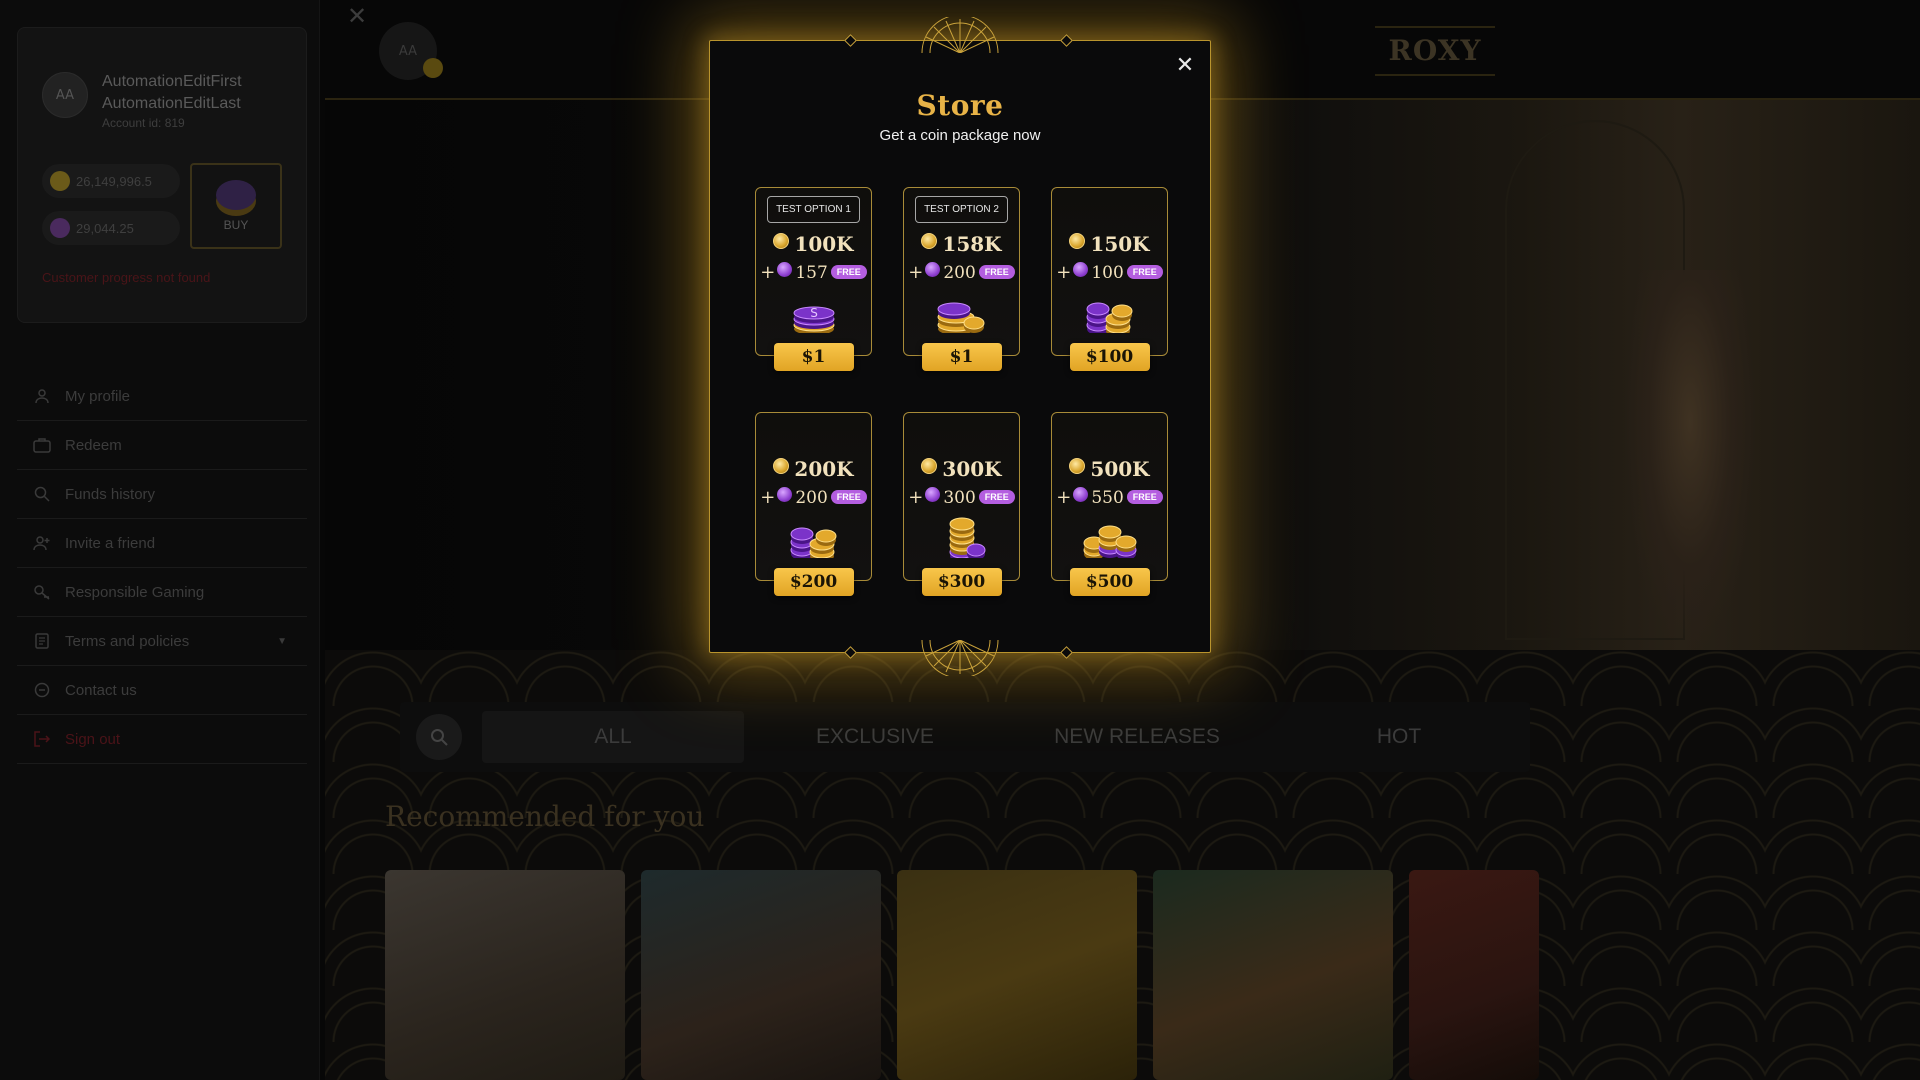 This screenshot has width=1920, height=1080. Describe the element at coordinates (110, 543) in the screenshot. I see `sidebar-item-label: Invite a friend` at that location.